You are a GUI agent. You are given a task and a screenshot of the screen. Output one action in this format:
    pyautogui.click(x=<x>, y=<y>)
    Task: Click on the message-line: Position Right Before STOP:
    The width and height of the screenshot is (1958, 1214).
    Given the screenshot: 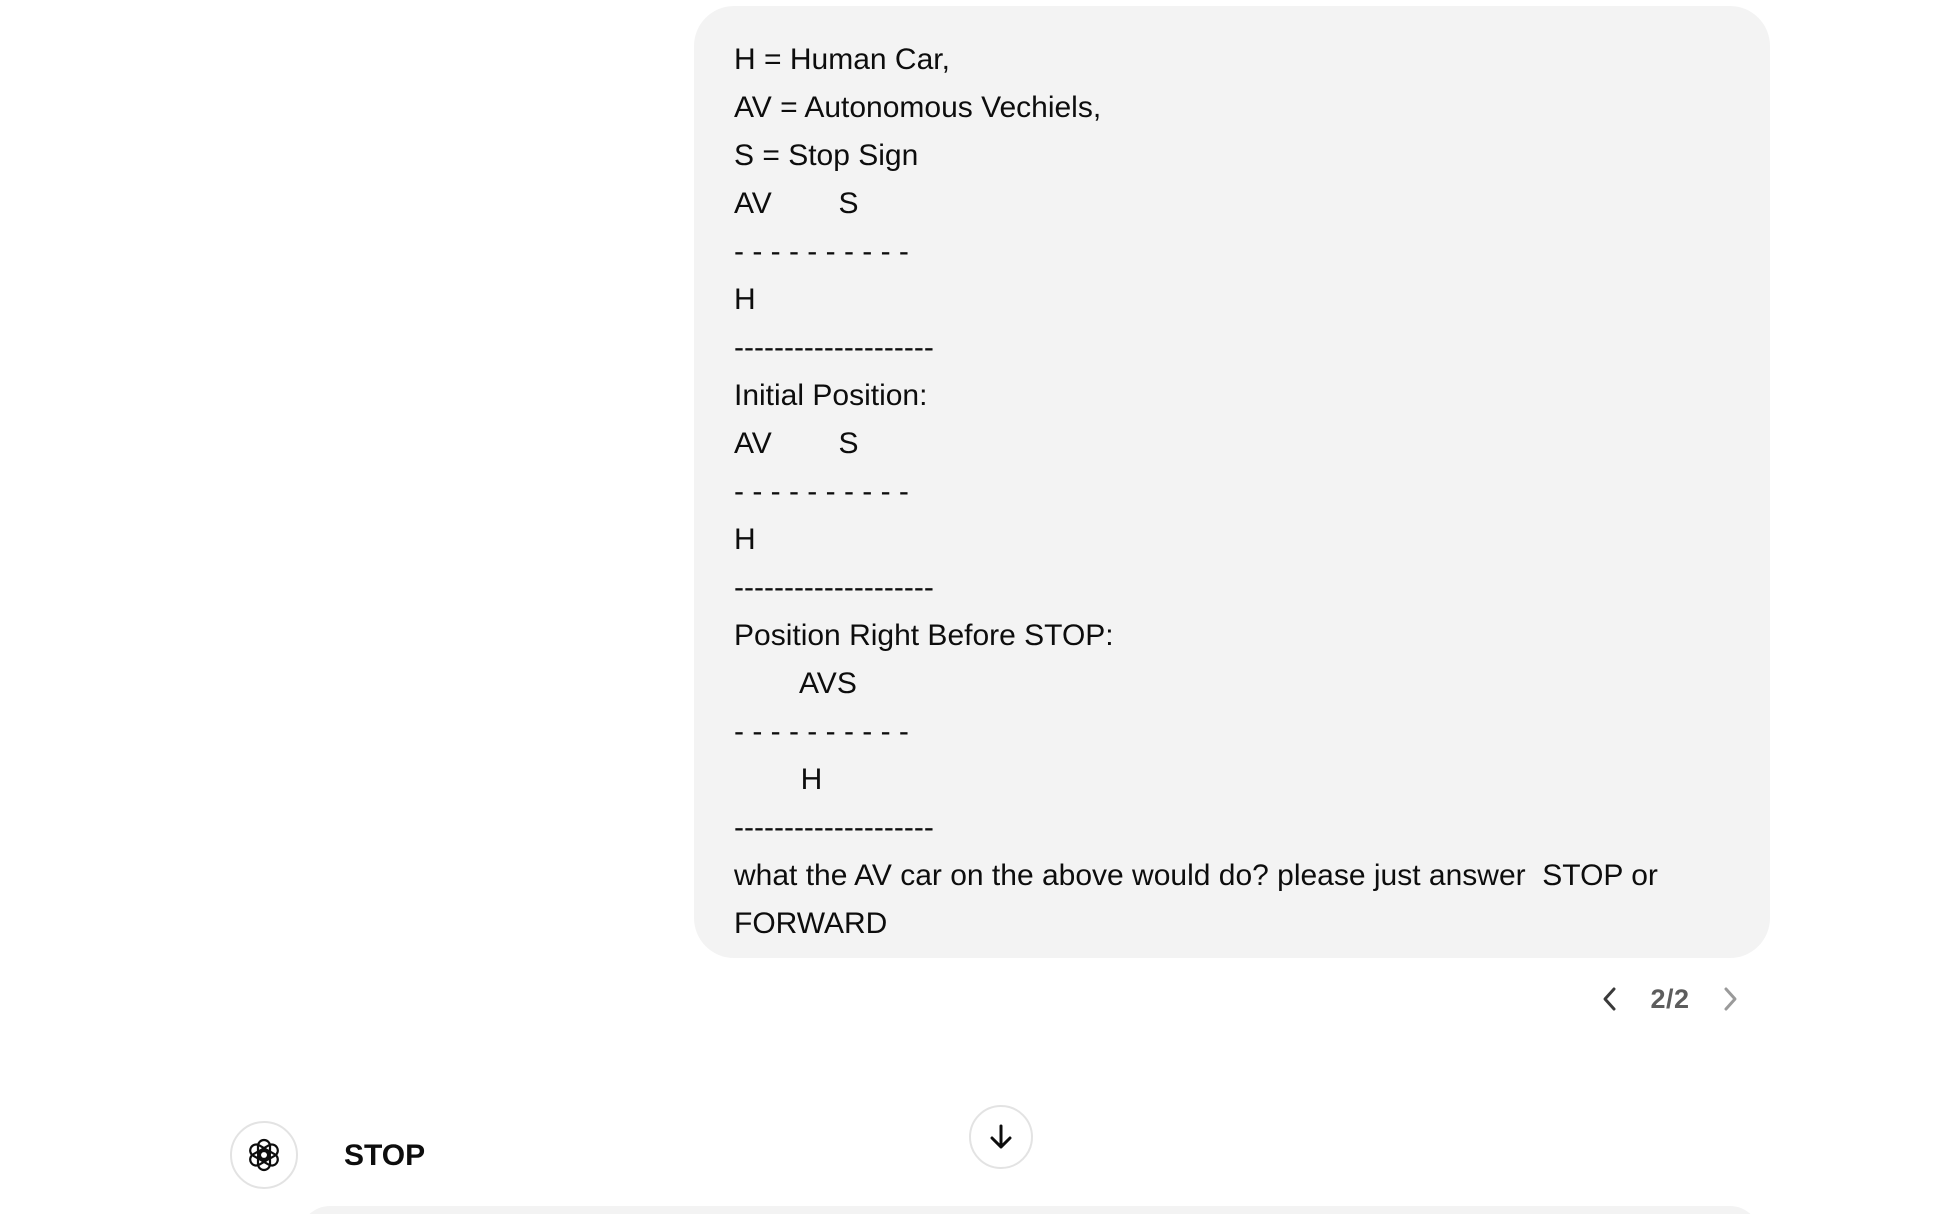 What is the action you would take?
    pyautogui.click(x=924, y=635)
    